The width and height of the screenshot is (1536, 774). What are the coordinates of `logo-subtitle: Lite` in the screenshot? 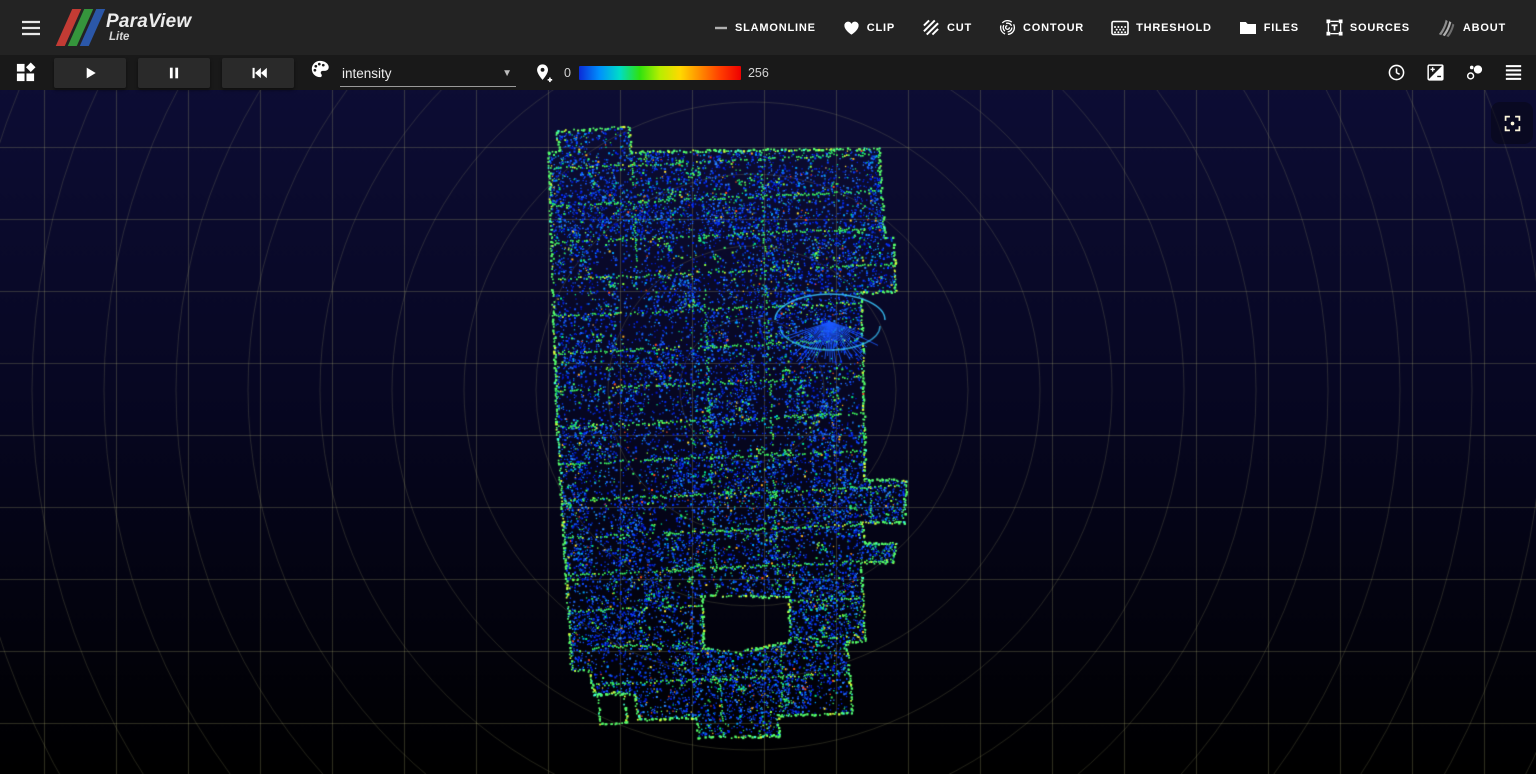 It's located at (119, 36).